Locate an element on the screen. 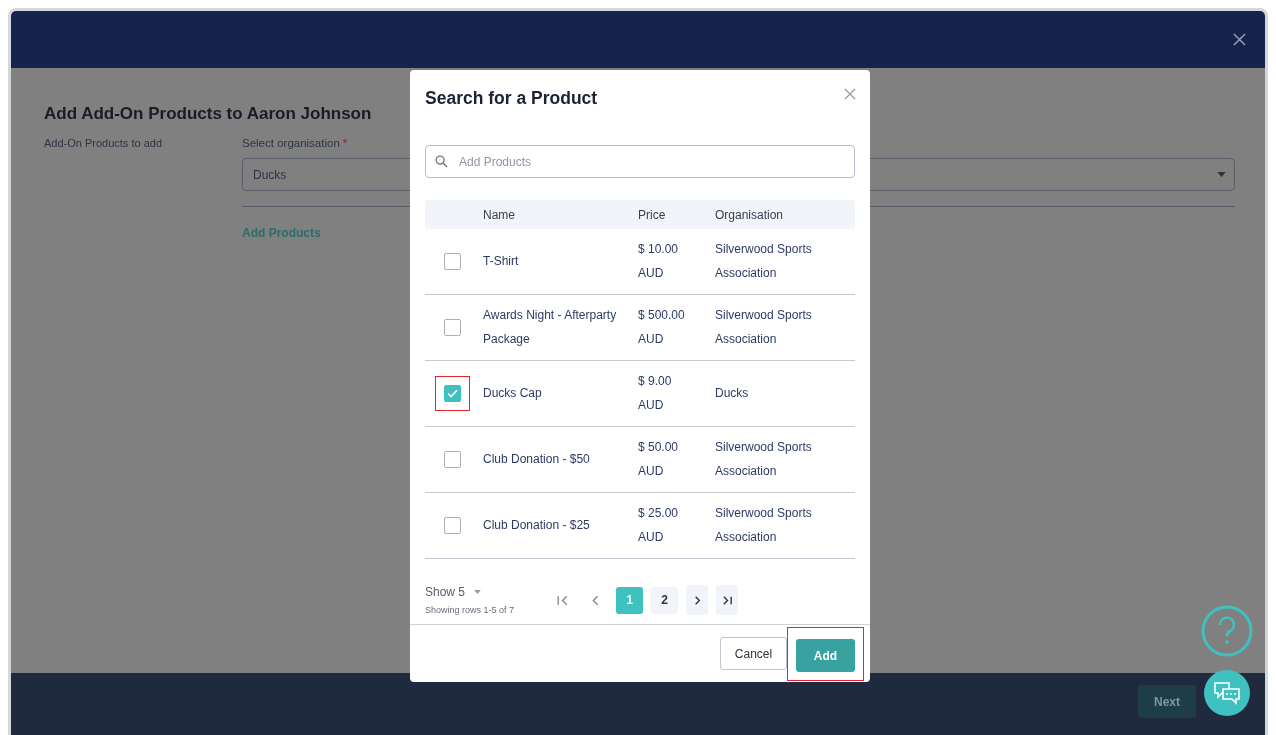 The height and width of the screenshot is (735, 1276). table-cell-text: $ 25.00 AUD is located at coordinates (659, 525).